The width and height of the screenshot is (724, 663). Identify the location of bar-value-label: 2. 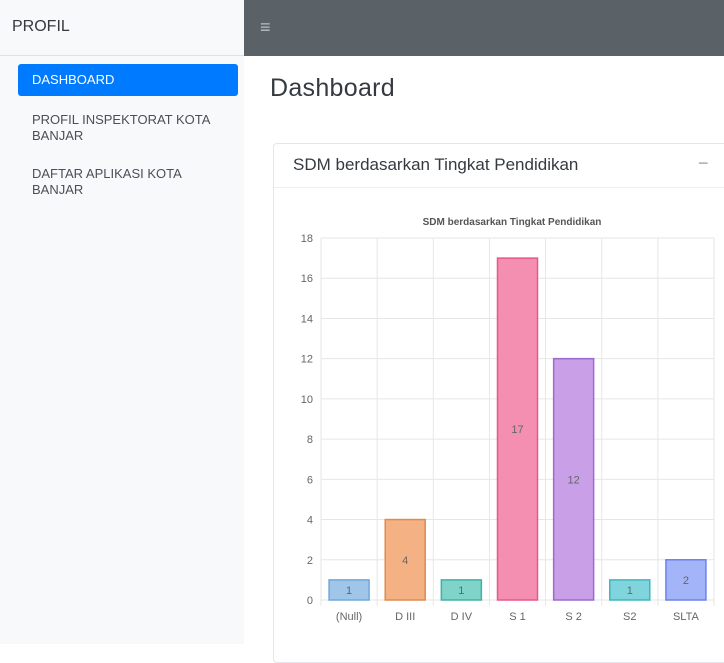
(686, 581).